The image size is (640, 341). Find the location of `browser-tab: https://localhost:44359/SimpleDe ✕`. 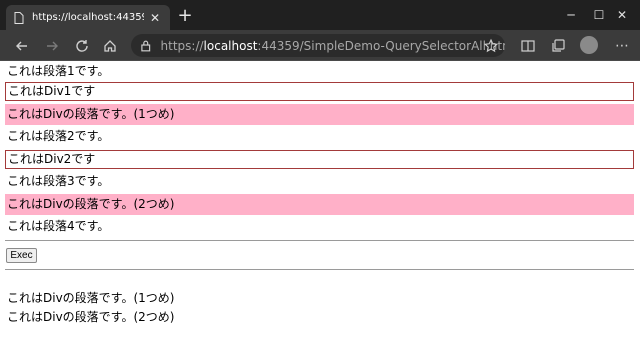

browser-tab: https://localhost:44359/SimpleDe ✕ is located at coordinates (88, 17).